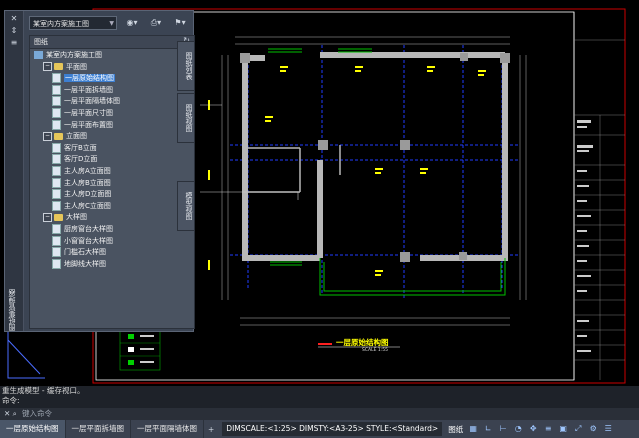 The width and height of the screenshot is (639, 438). I want to click on tree-item-label: 一层原始结构图, so click(89, 78).